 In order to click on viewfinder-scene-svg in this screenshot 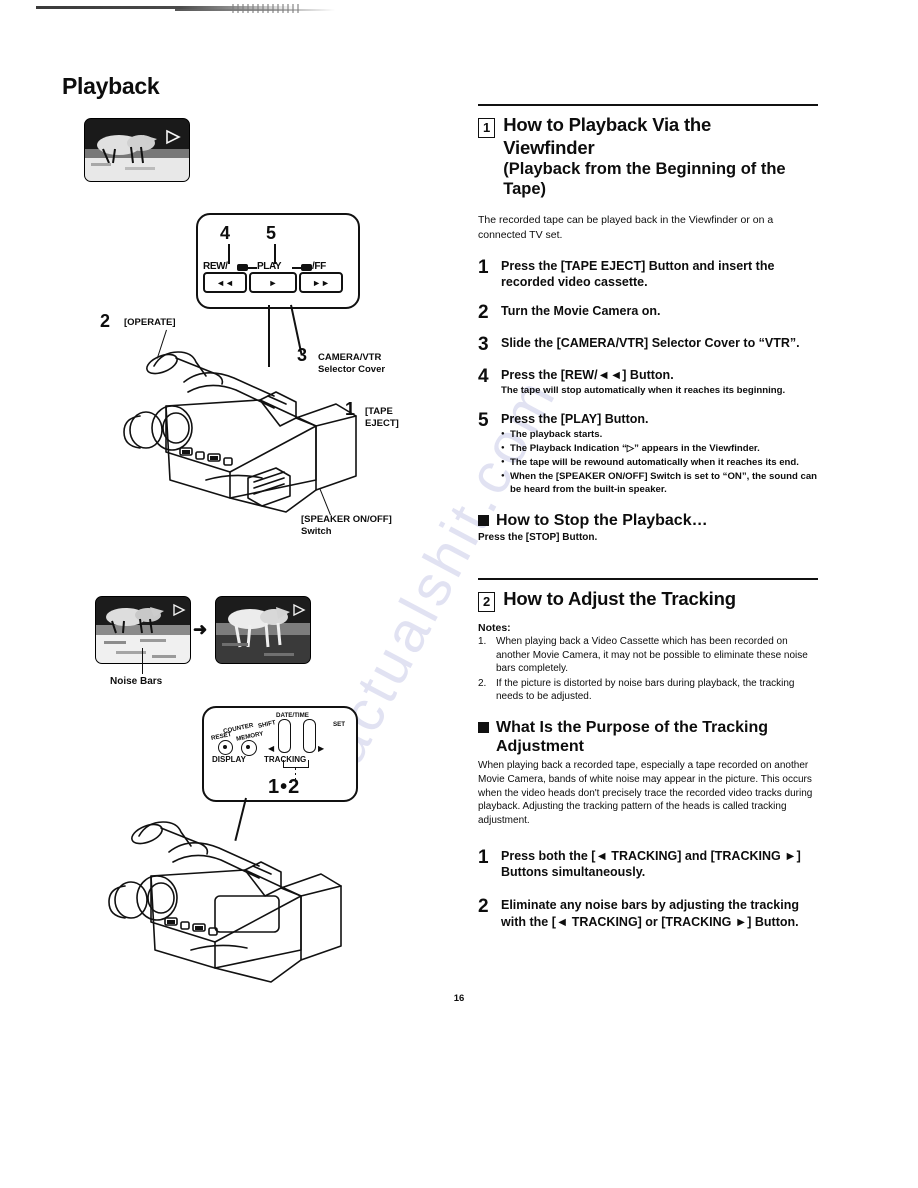, I will do `click(137, 150)`.